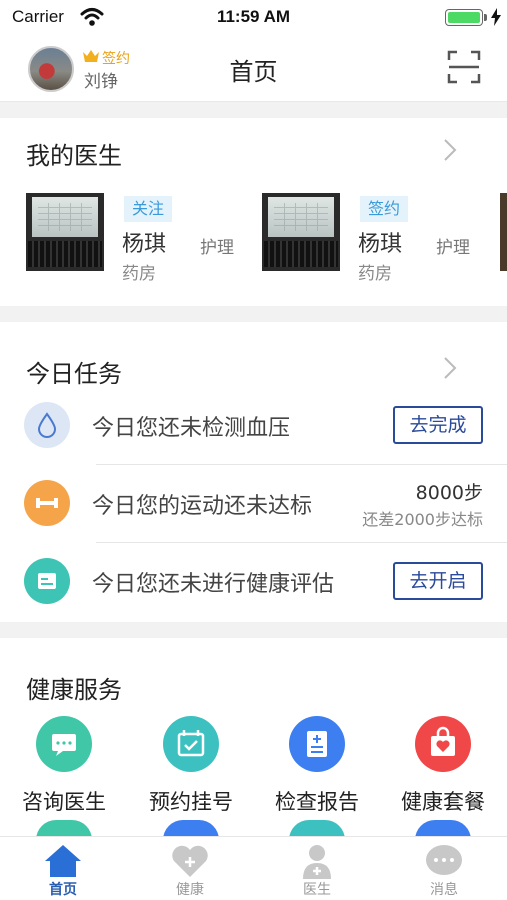 This screenshot has height=900, width=507. Describe the element at coordinates (317, 802) in the screenshot. I see `service-label: 检查报告` at that location.